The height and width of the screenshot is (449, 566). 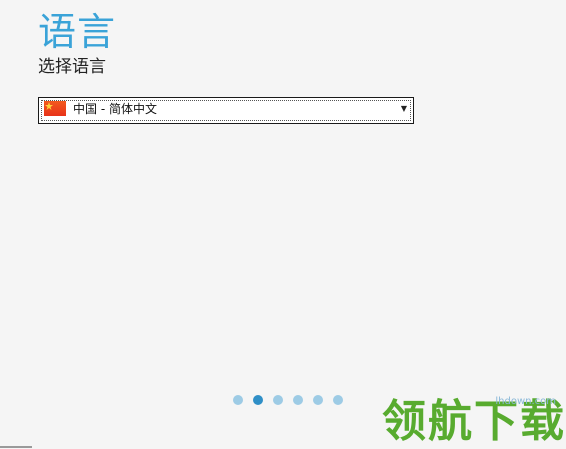 I want to click on language-select: 中国 - 简体中文 ▼, so click(x=226, y=110).